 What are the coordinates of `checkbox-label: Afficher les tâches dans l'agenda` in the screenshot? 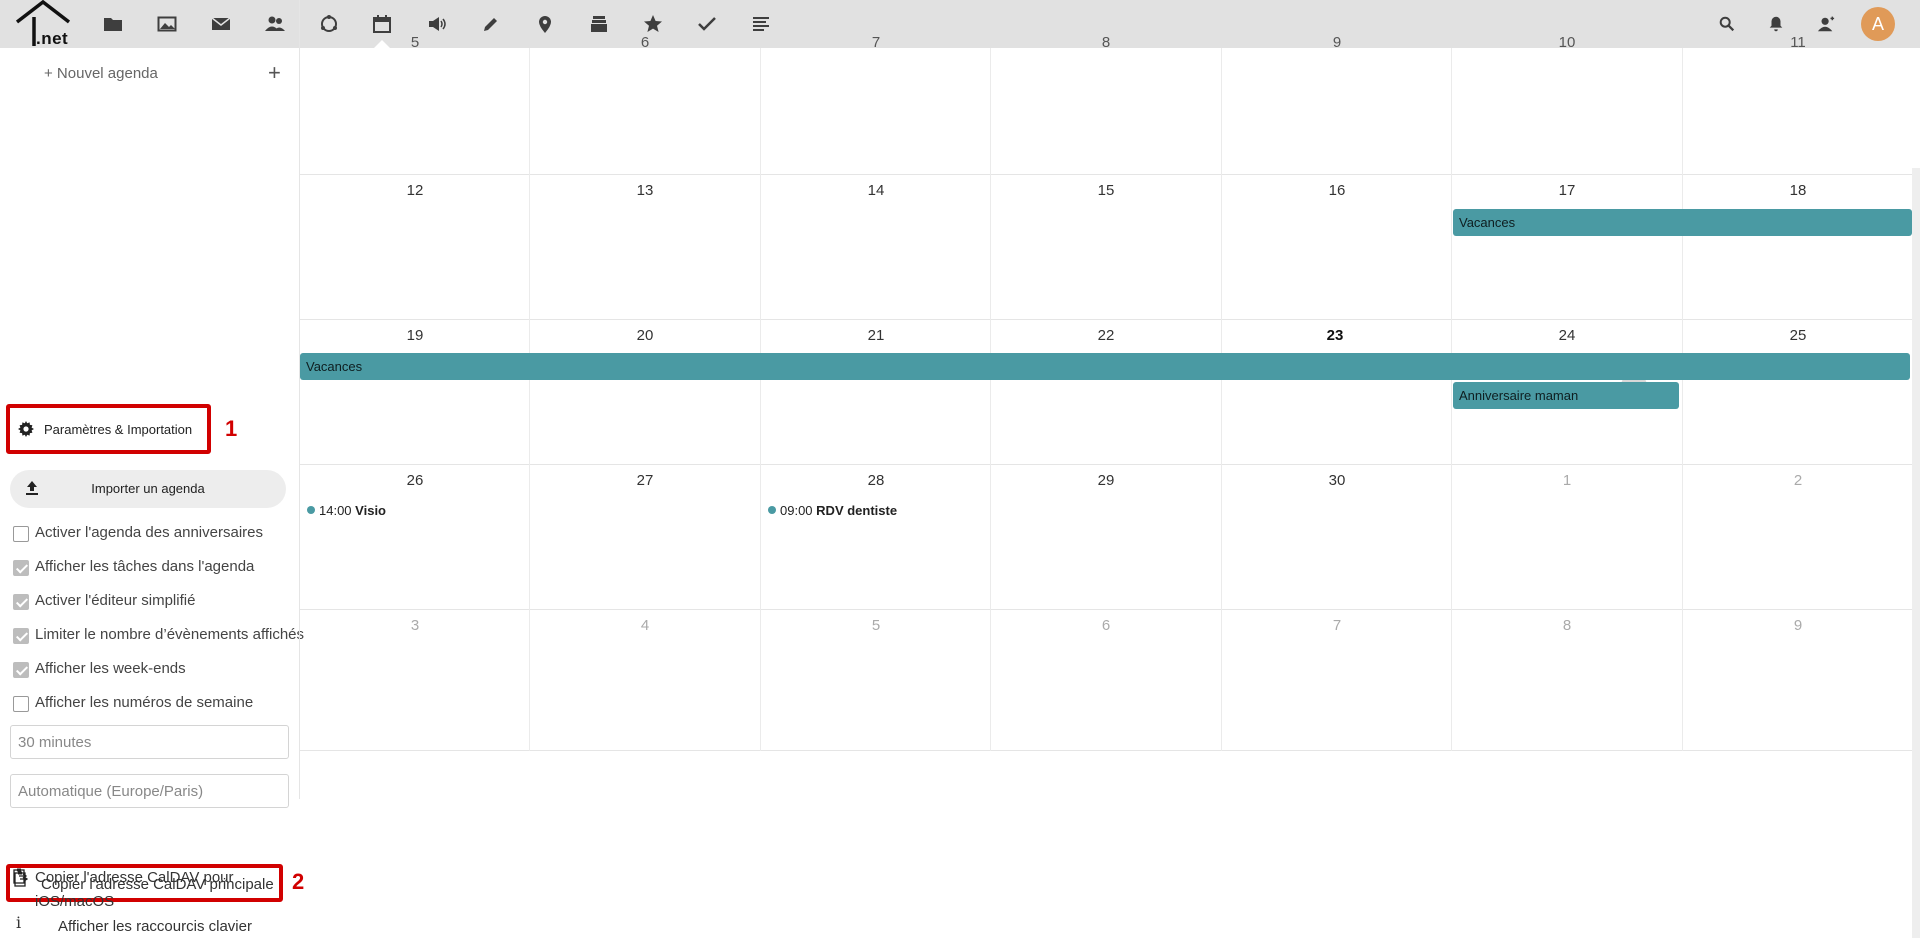 It's located at (145, 566).